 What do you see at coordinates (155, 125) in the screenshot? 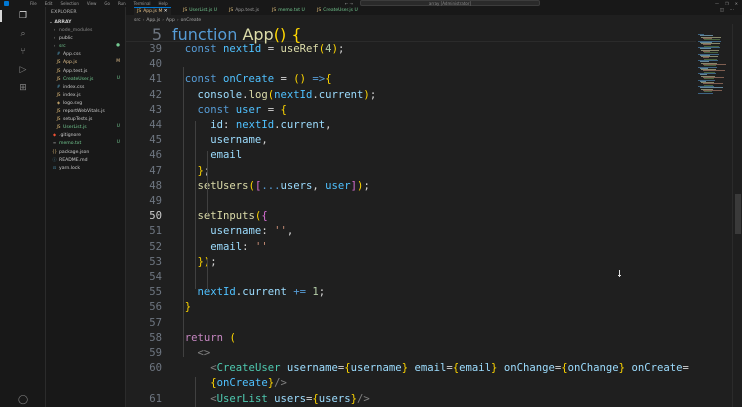
I see `line-number: 44` at bounding box center [155, 125].